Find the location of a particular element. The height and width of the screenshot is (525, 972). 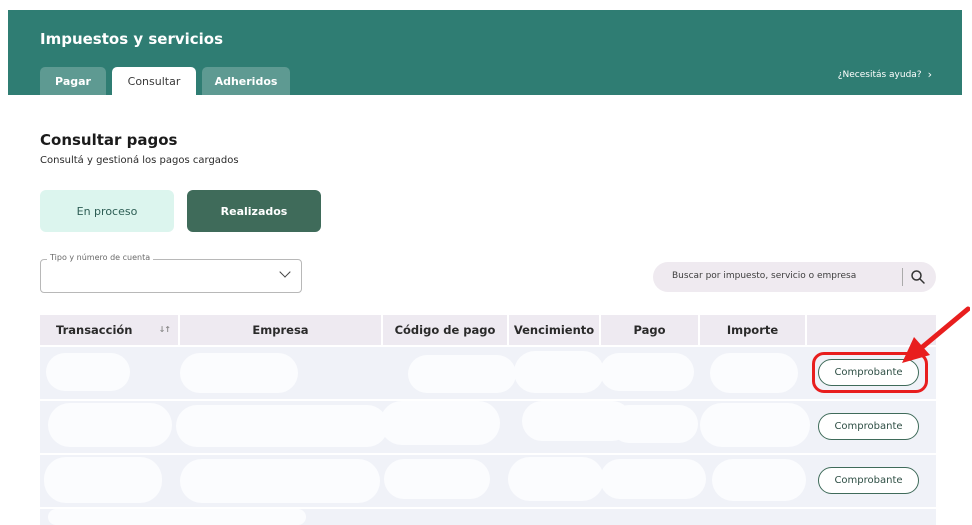

col-transaccion: Transacción ↓↑ is located at coordinates (110, 330).